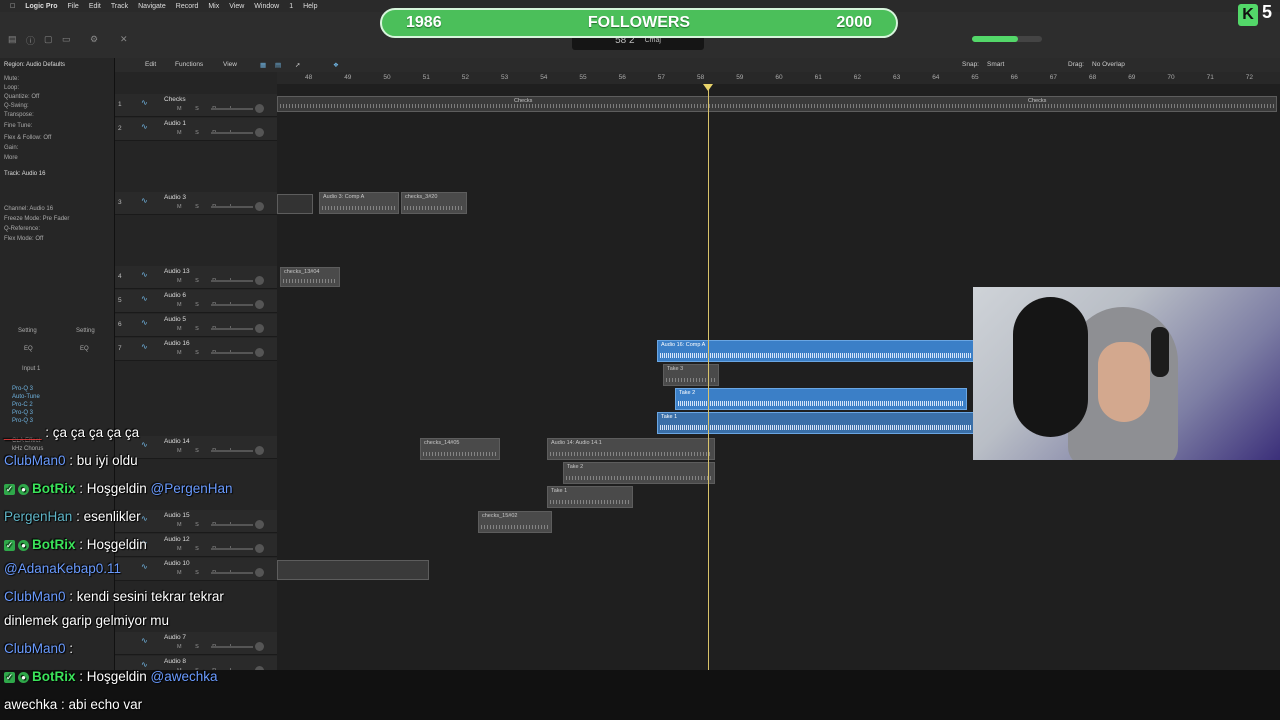  Describe the element at coordinates (818, 77) in the screenshot. I see `ruler-bar-number: 61` at that location.